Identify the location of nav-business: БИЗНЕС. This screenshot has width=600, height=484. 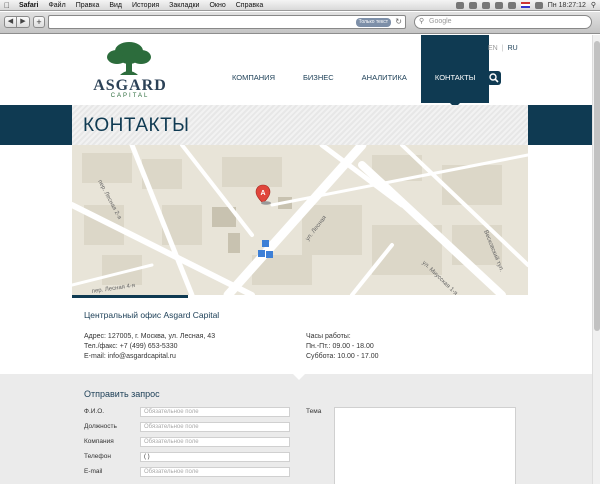
(318, 69).